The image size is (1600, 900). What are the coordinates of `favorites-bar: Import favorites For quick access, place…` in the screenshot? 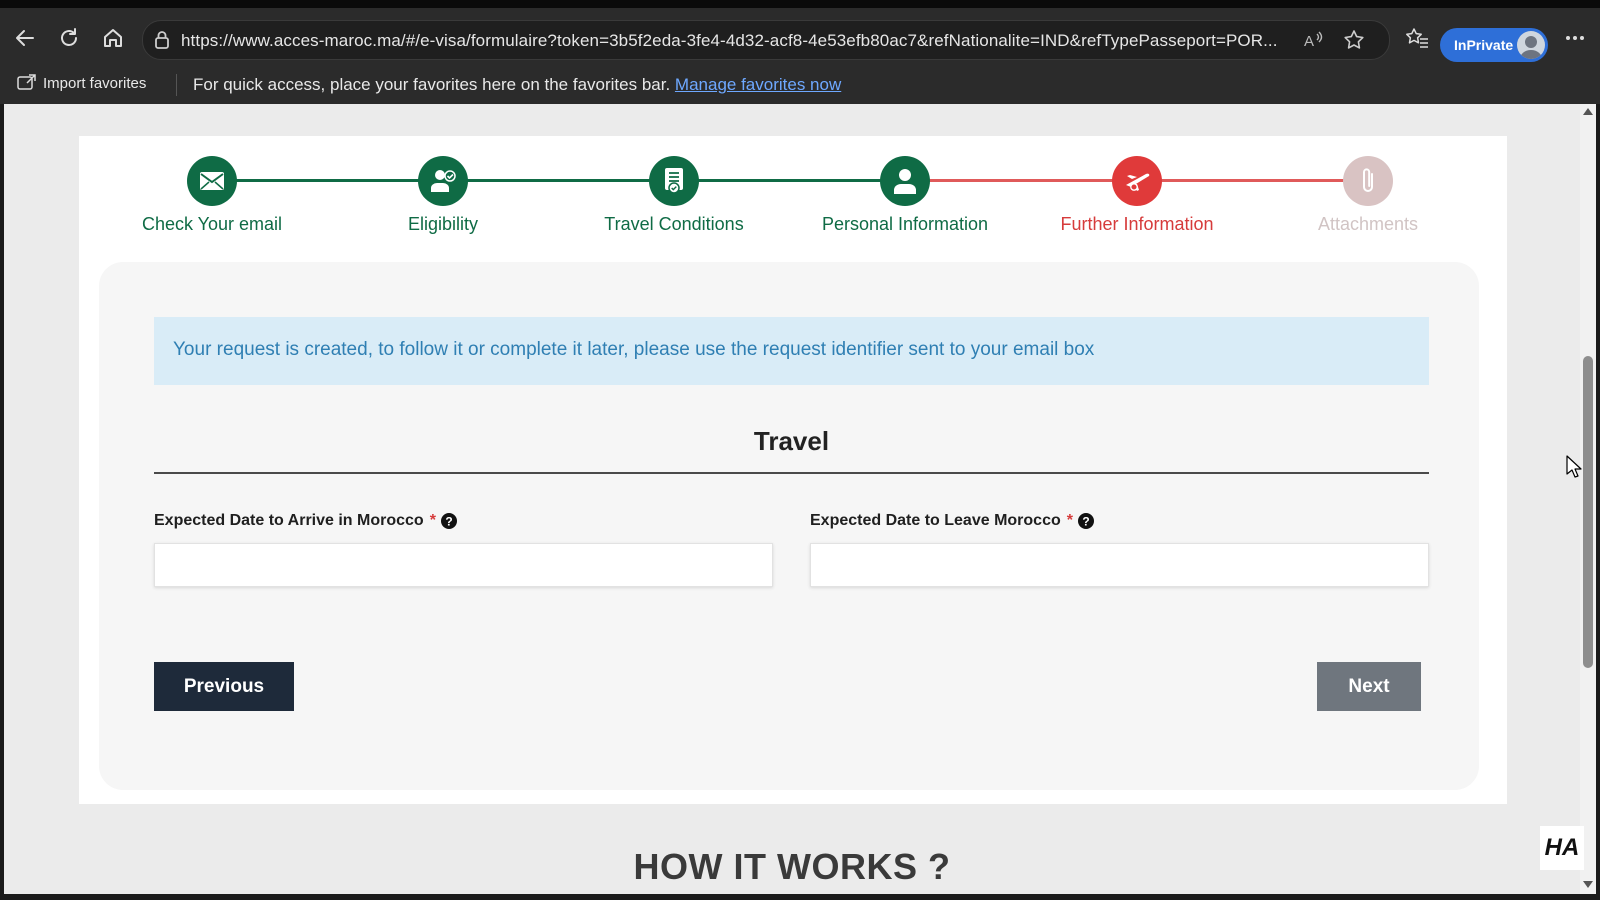 It's located at (800, 85).